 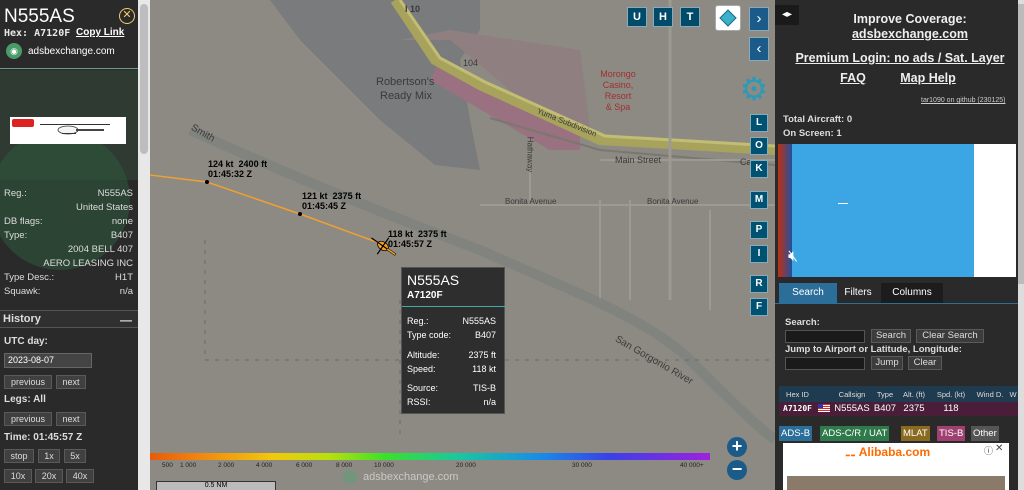 What do you see at coordinates (995, 210) in the screenshot?
I see `ad-video-margin` at bounding box center [995, 210].